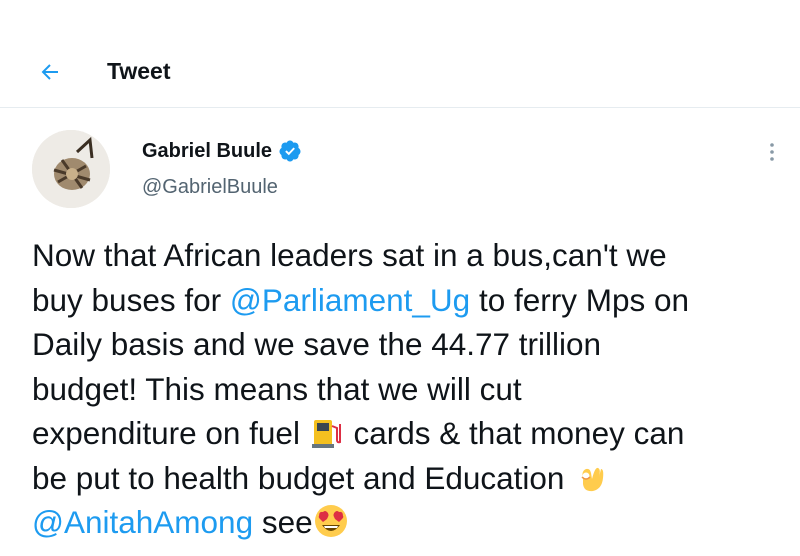 This screenshot has width=800, height=556. What do you see at coordinates (350, 300) in the screenshot?
I see `mention-link: @Parliament_Ug` at bounding box center [350, 300].